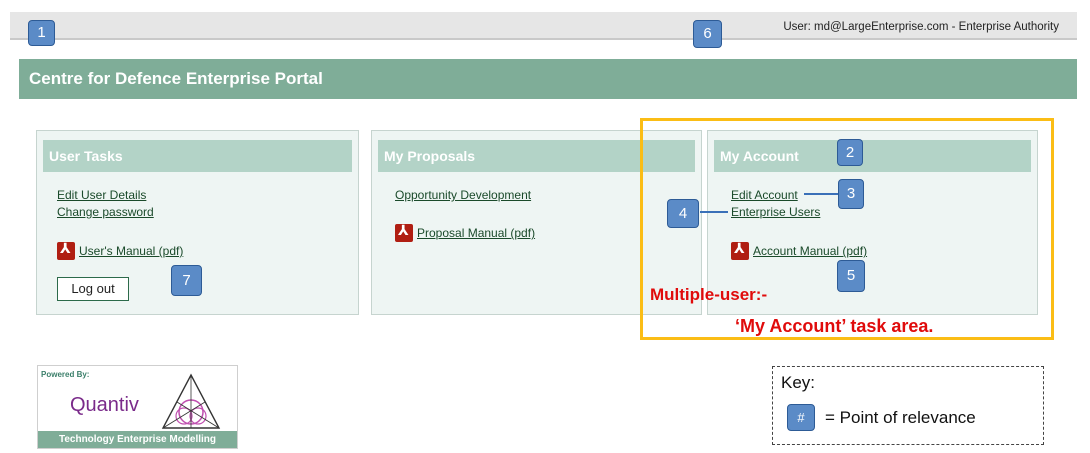  Describe the element at coordinates (801, 417) in the screenshot. I see `key-badge: #` at that location.